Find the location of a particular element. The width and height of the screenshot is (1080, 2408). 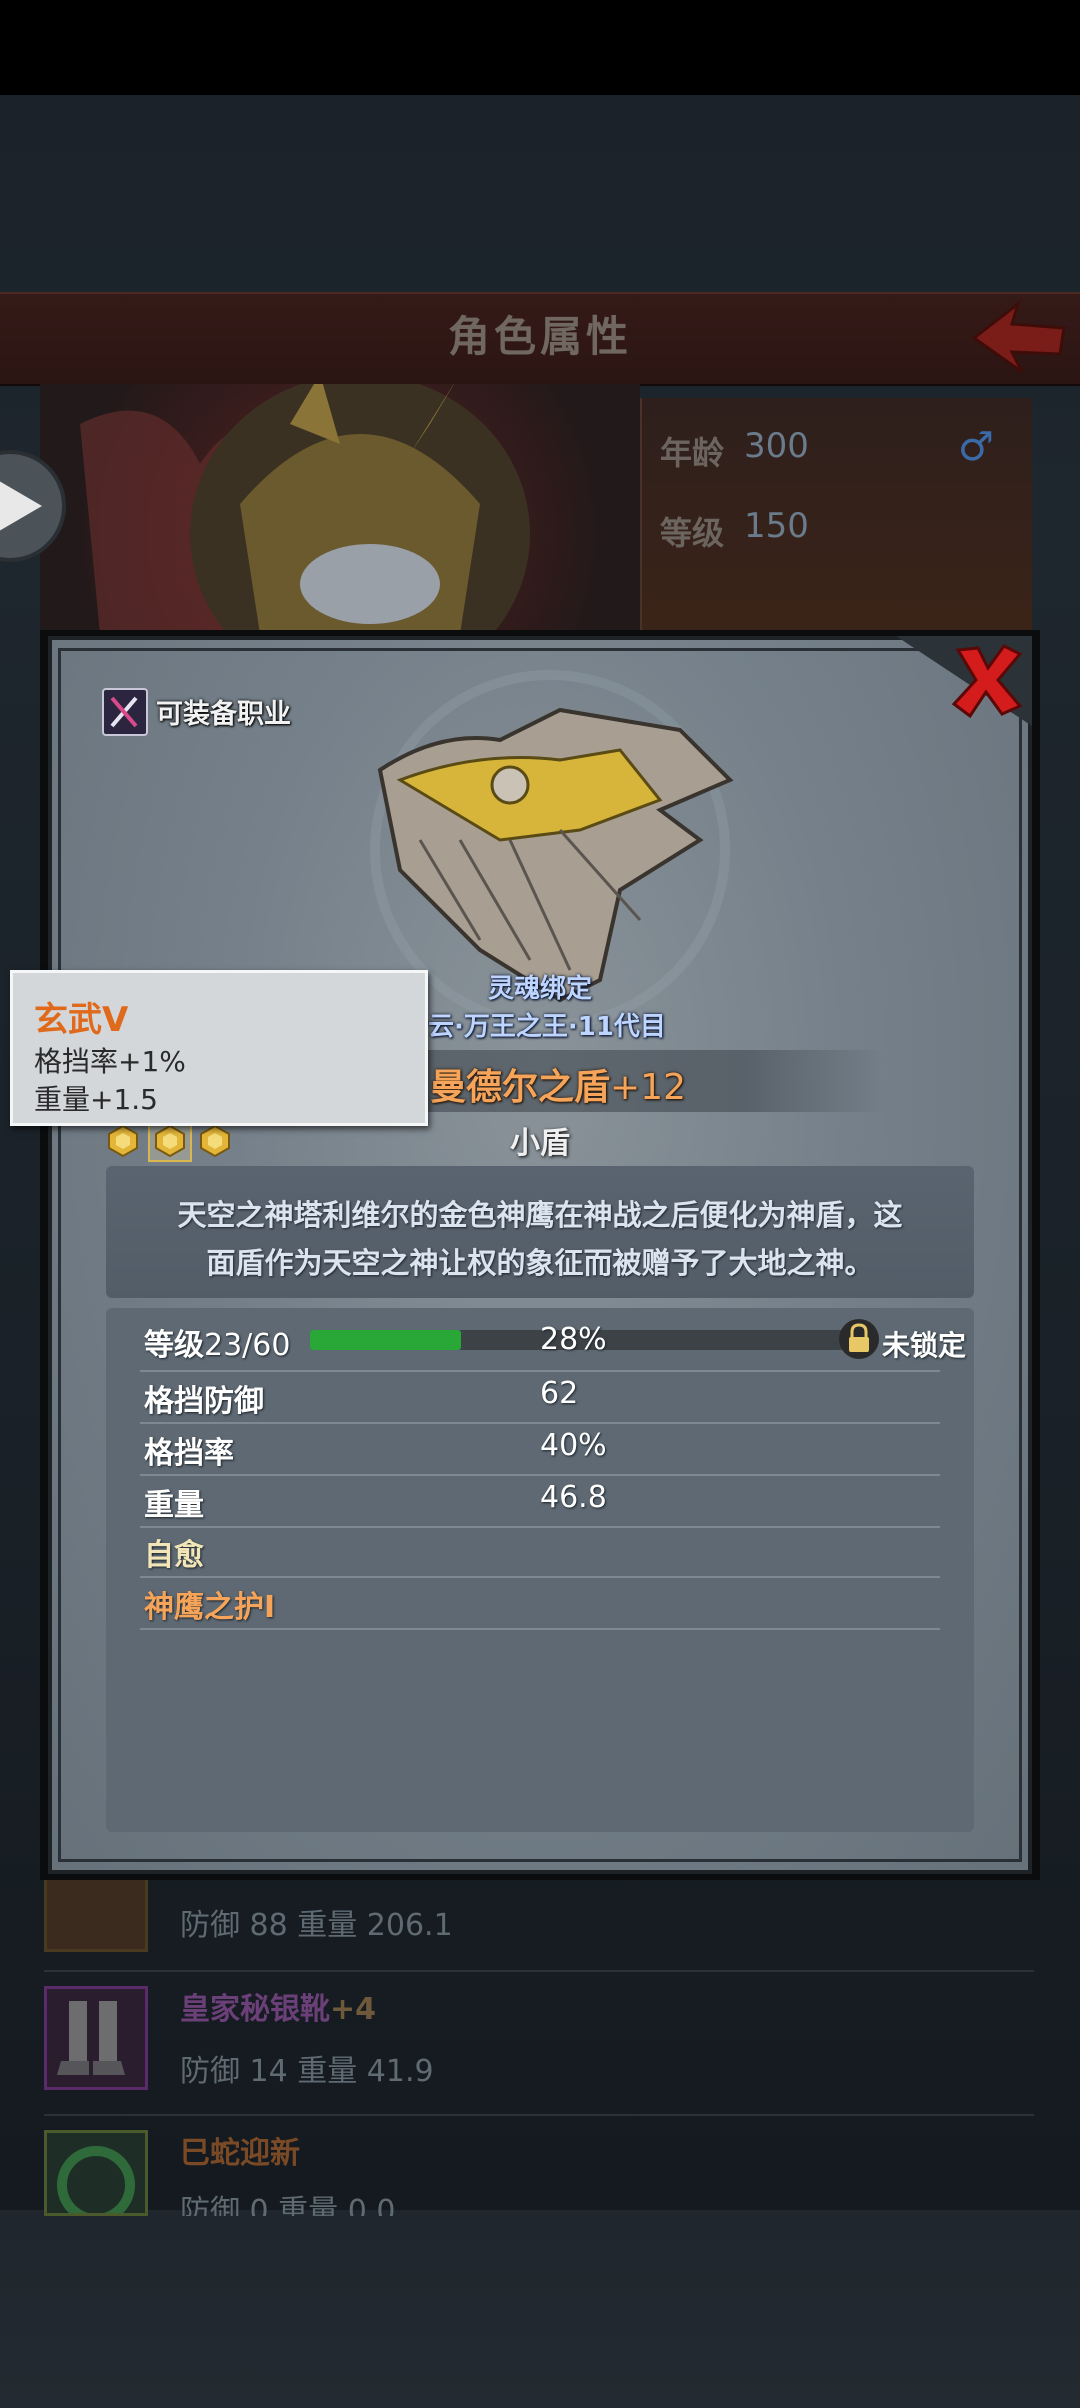

list-item-name: 皇家秘银靴+4 is located at coordinates (278, 2006).